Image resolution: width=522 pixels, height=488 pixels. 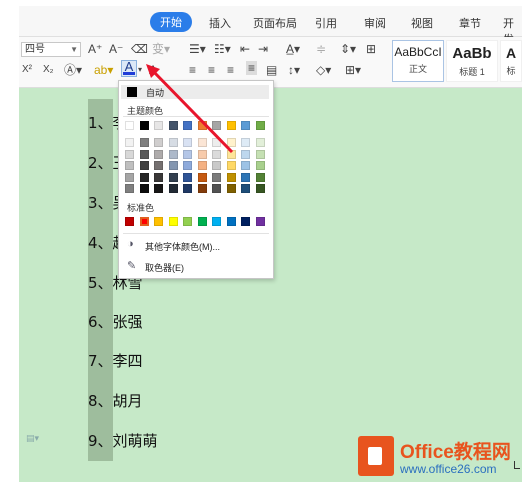 I want to click on annotation-arrow, so click(x=190, y=109).